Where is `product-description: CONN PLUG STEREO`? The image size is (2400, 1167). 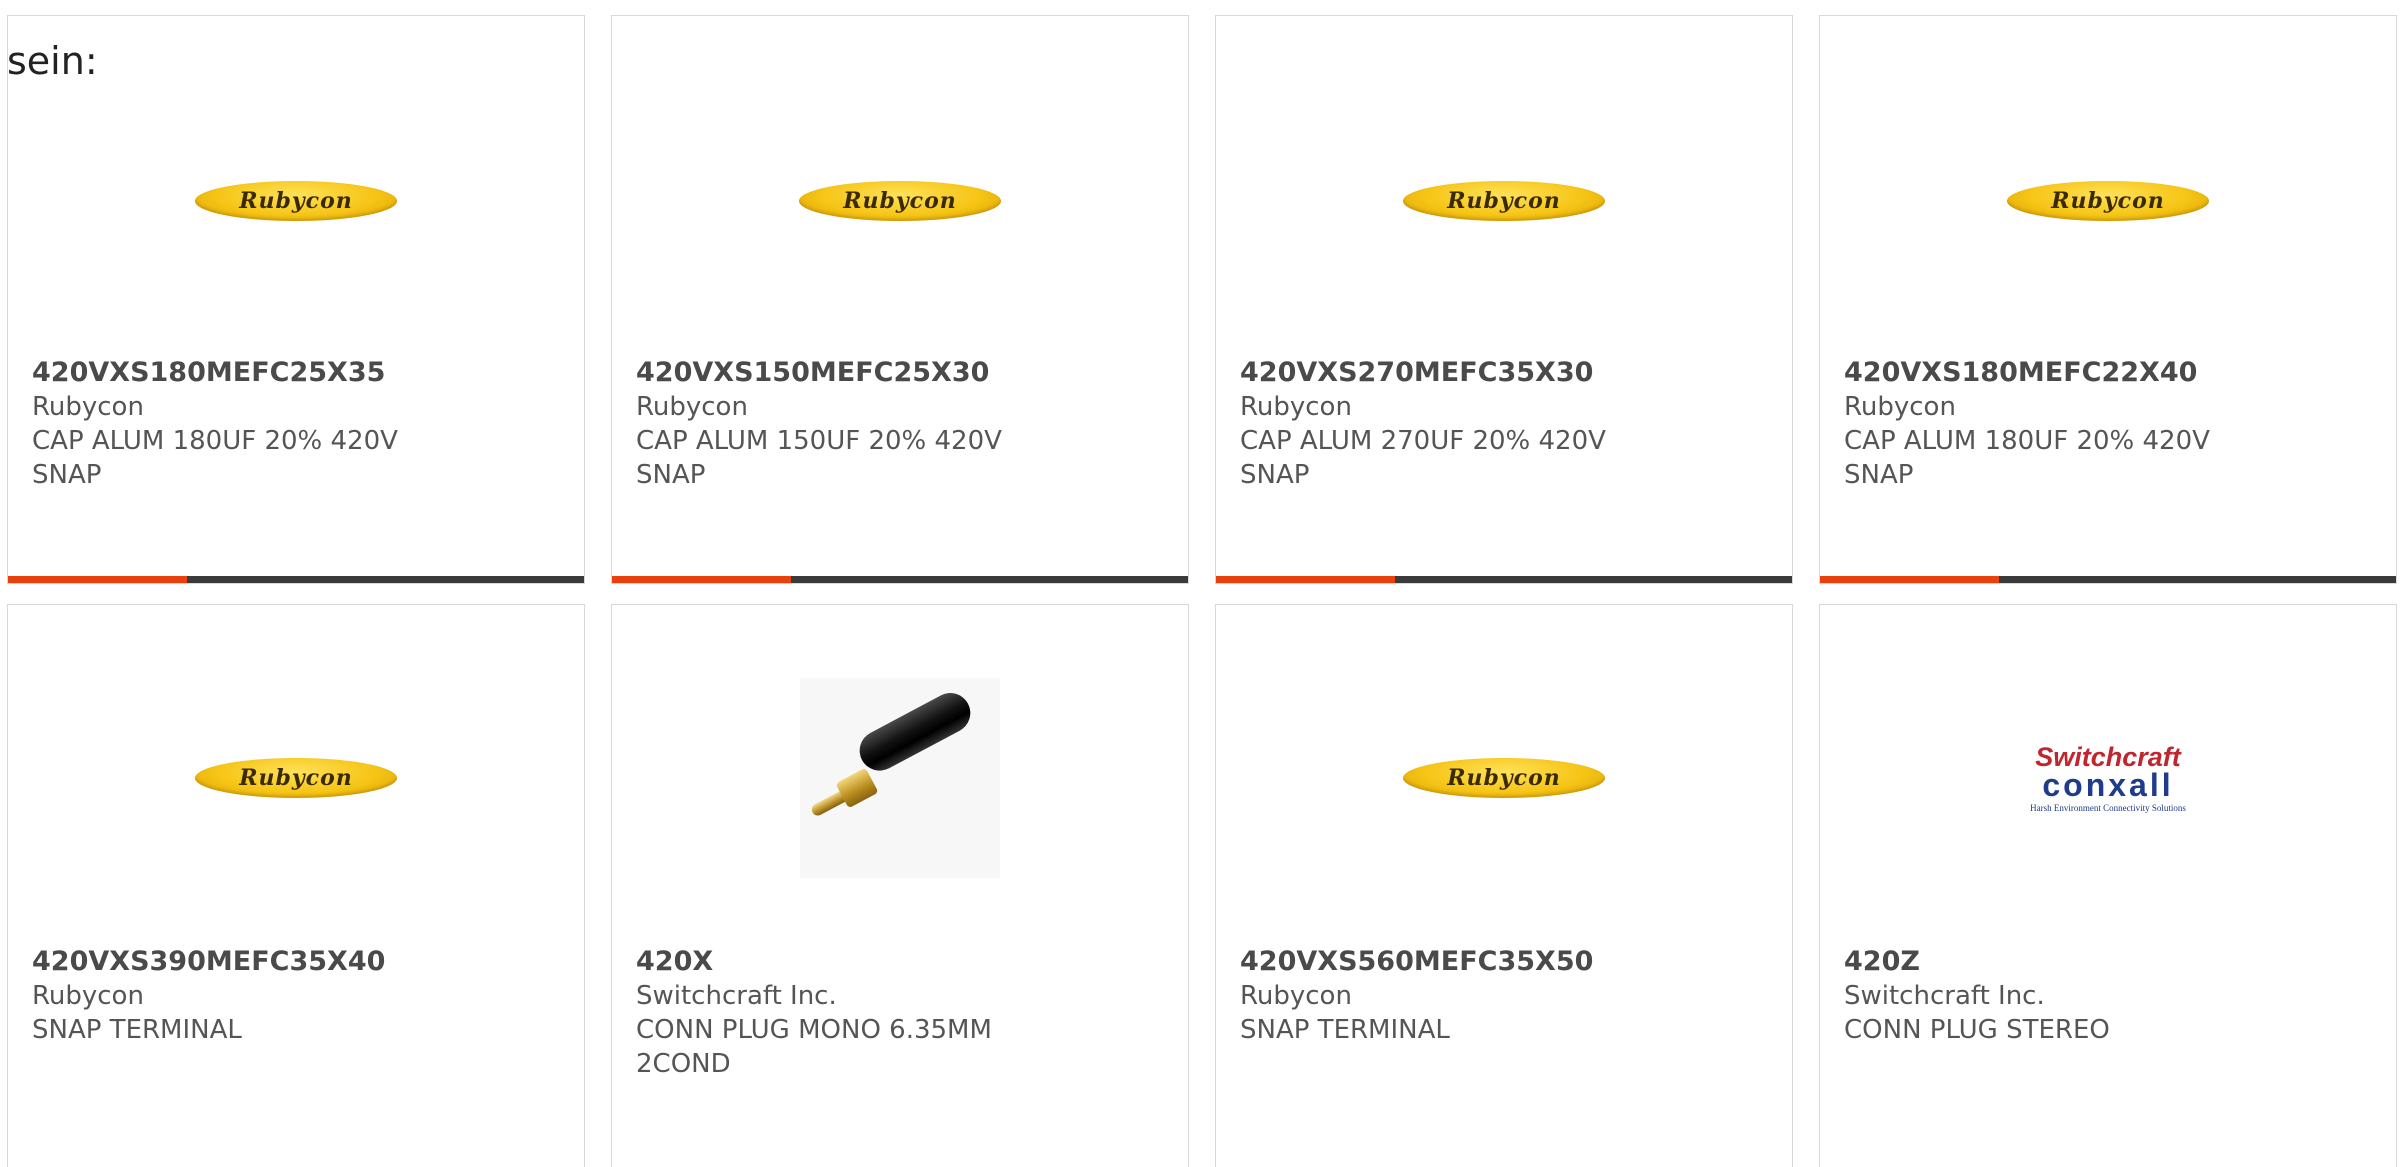 product-description: CONN PLUG STEREO is located at coordinates (1977, 1030).